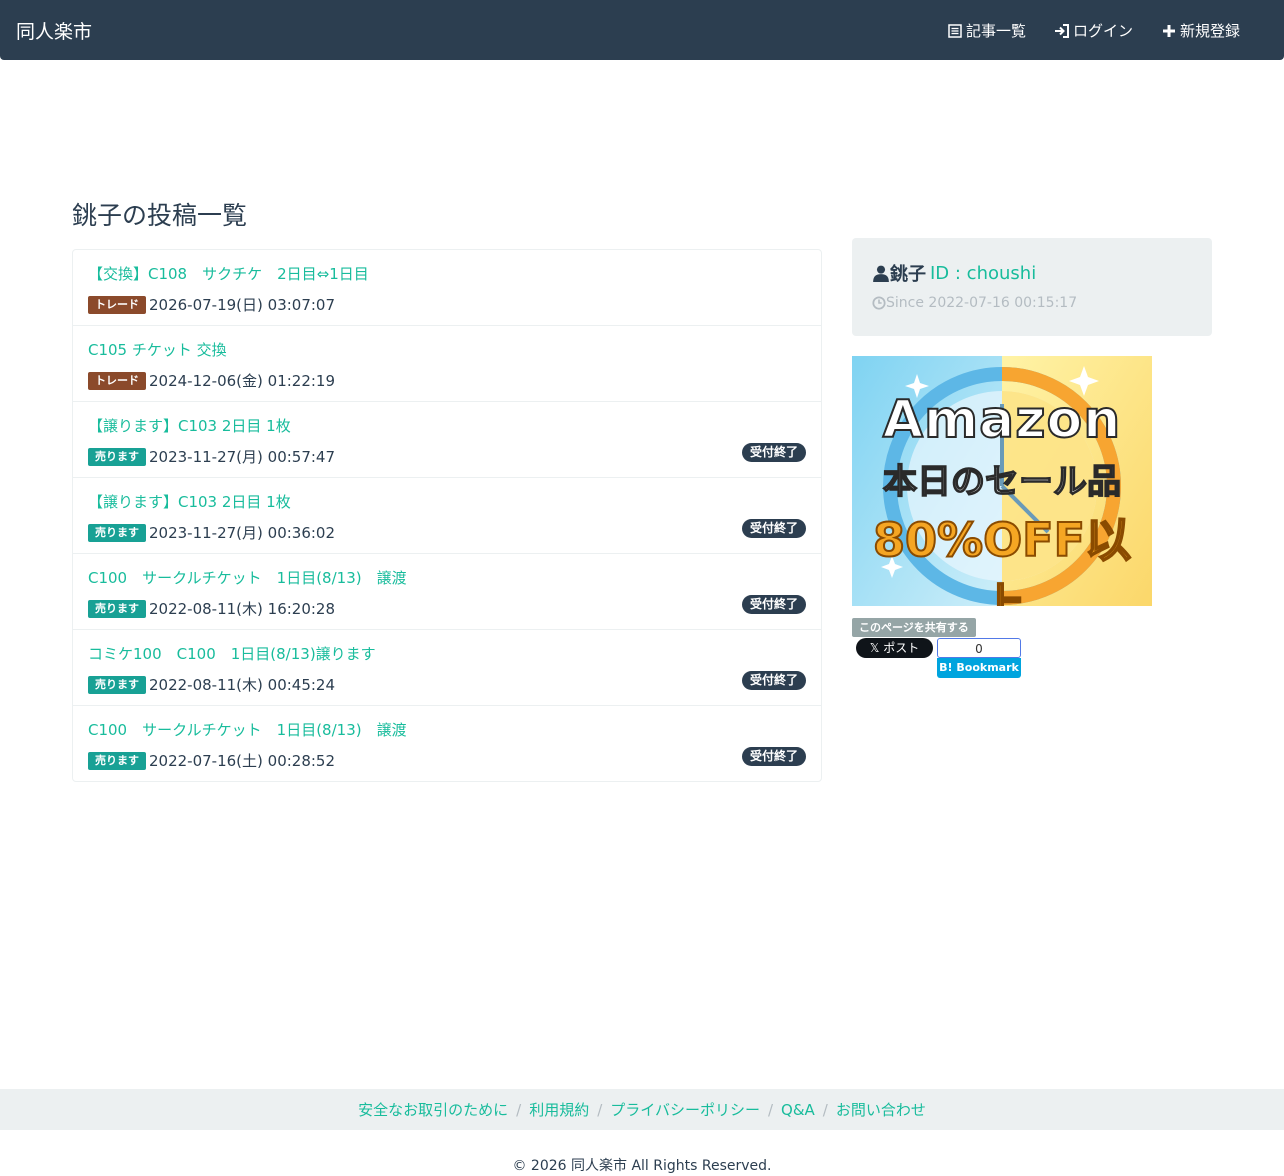  Describe the element at coordinates (1002, 420) in the screenshot. I see `ad-line-amazon: Amazon` at that location.